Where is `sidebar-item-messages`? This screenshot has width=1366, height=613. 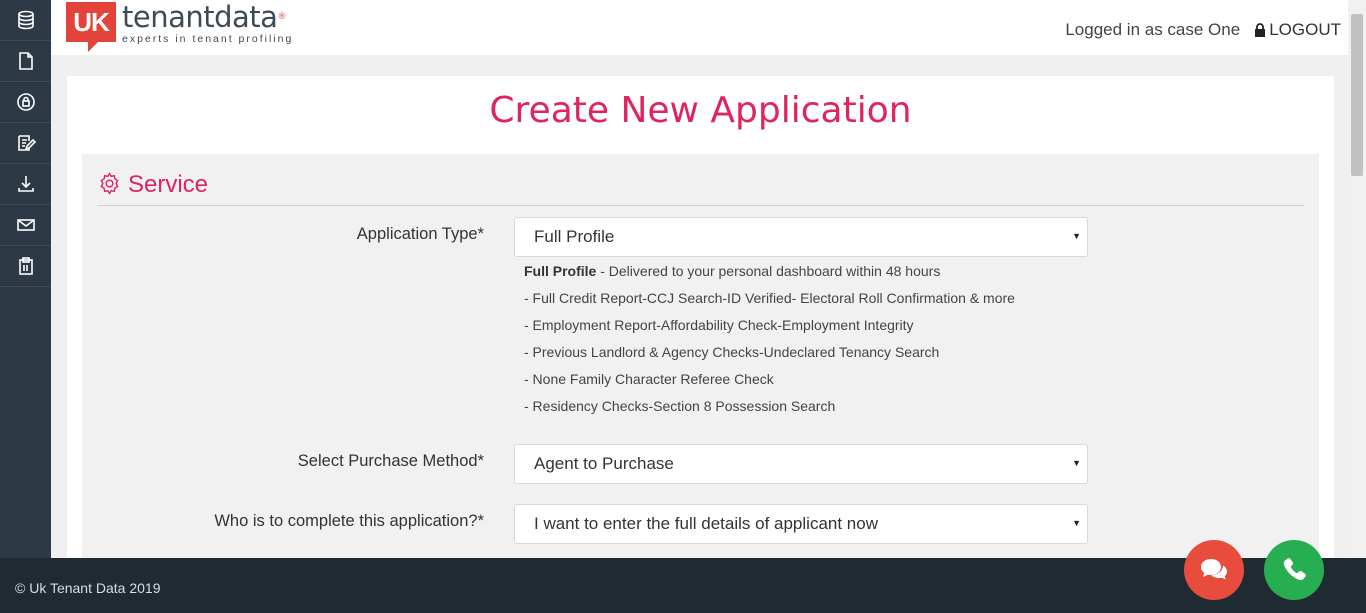 sidebar-item-messages is located at coordinates (25, 225).